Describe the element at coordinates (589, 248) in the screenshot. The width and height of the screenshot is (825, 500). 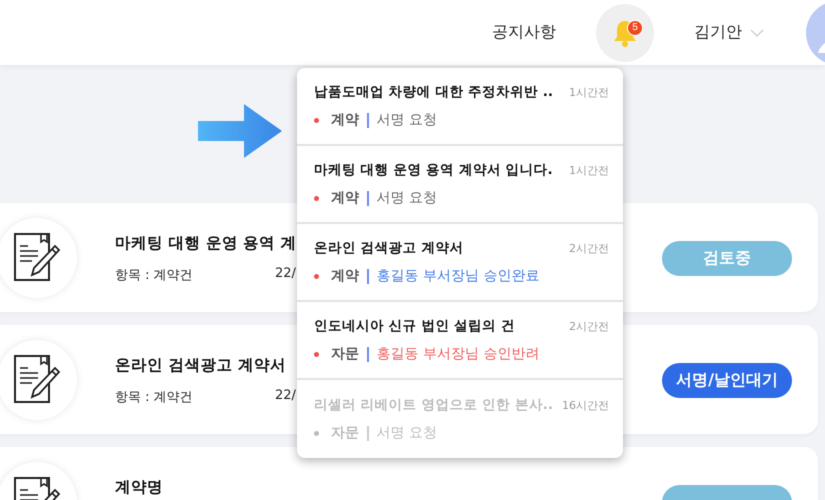
I see `notification-time: 2시간전` at that location.